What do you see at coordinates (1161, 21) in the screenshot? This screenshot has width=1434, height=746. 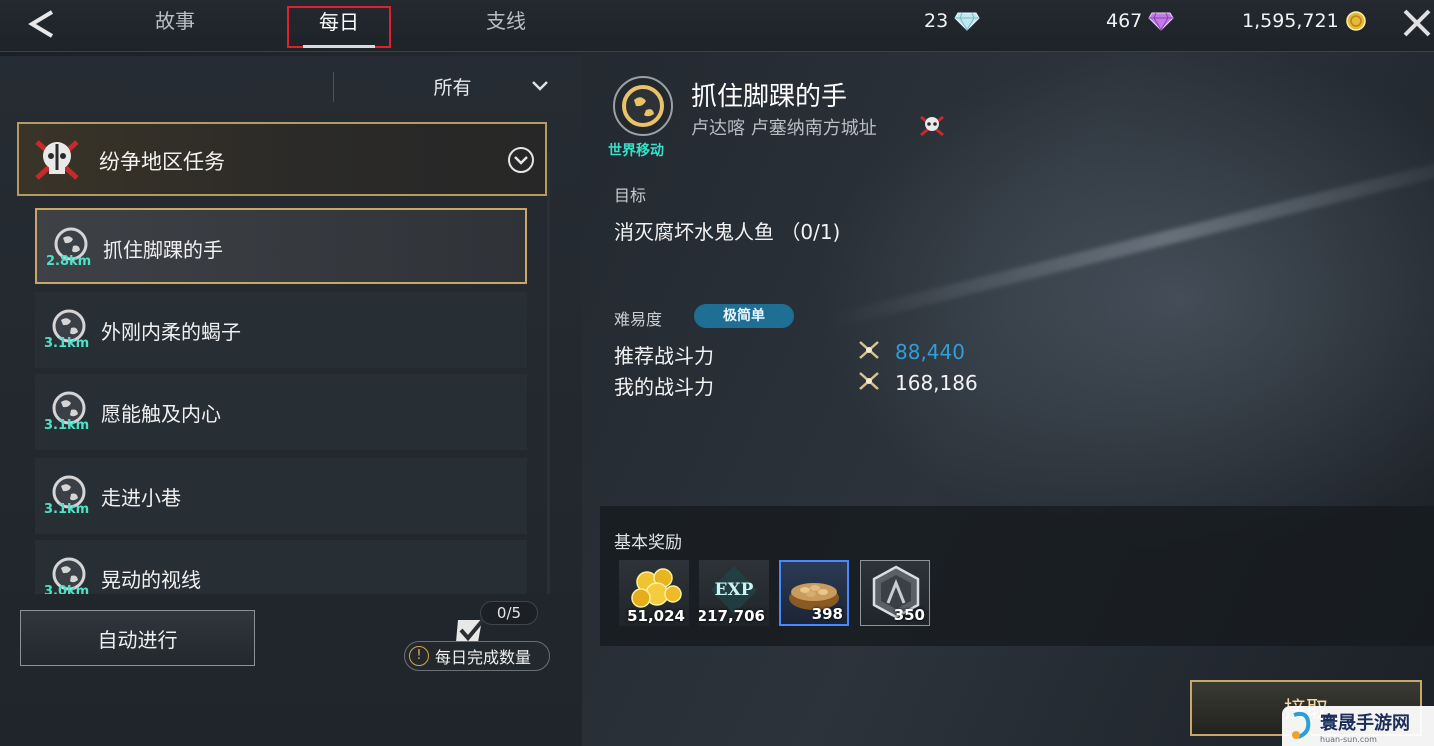 I see `purple-gem-icon` at bounding box center [1161, 21].